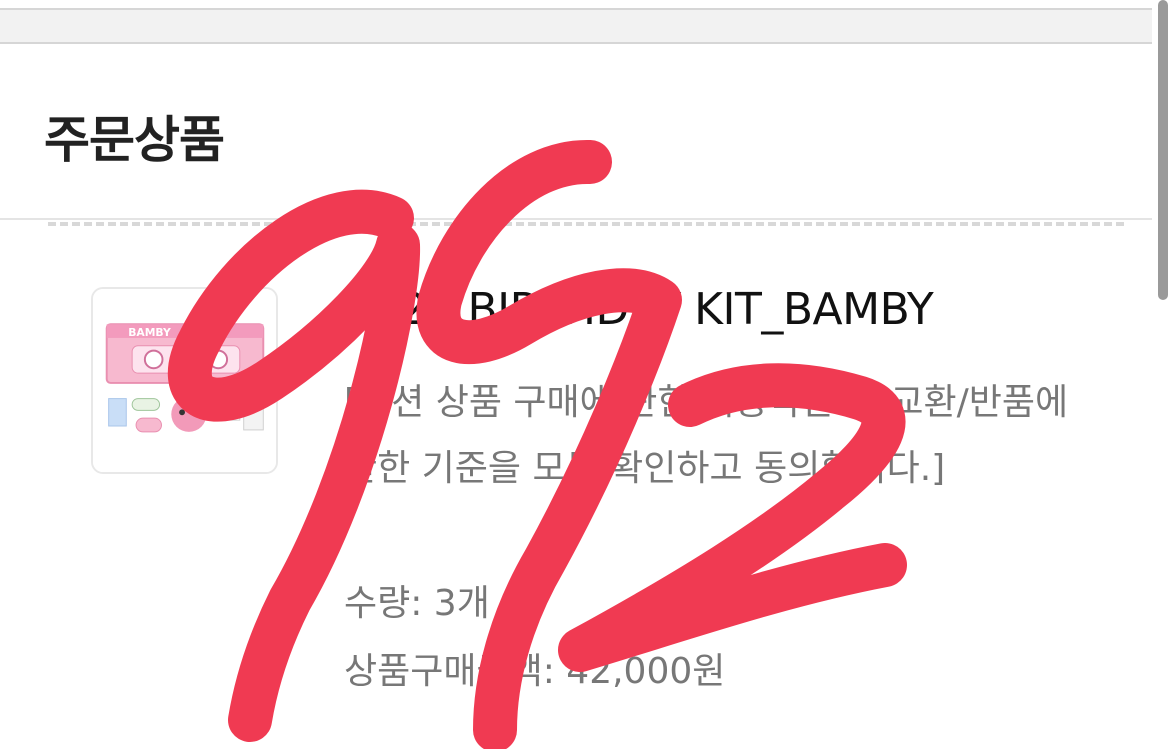 This screenshot has height=749, width=1170. I want to click on section-divider, so click(576, 219).